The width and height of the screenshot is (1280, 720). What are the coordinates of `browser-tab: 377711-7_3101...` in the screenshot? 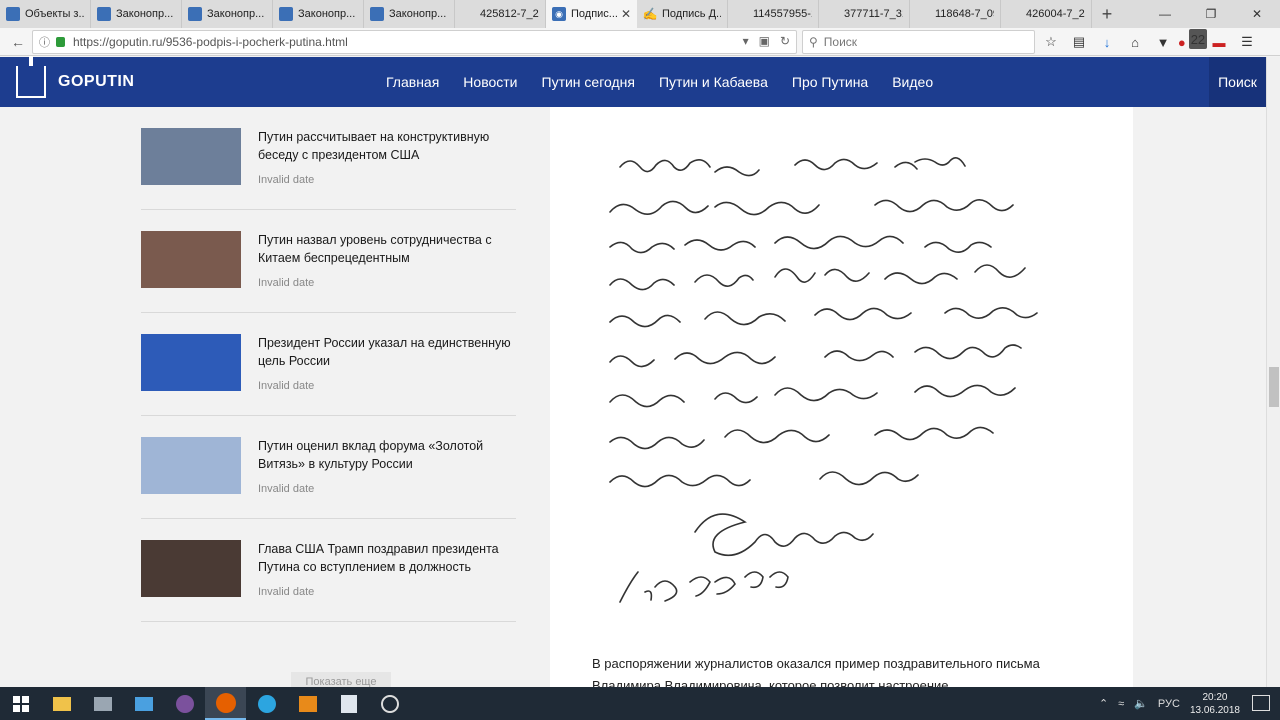 It's located at (864, 14).